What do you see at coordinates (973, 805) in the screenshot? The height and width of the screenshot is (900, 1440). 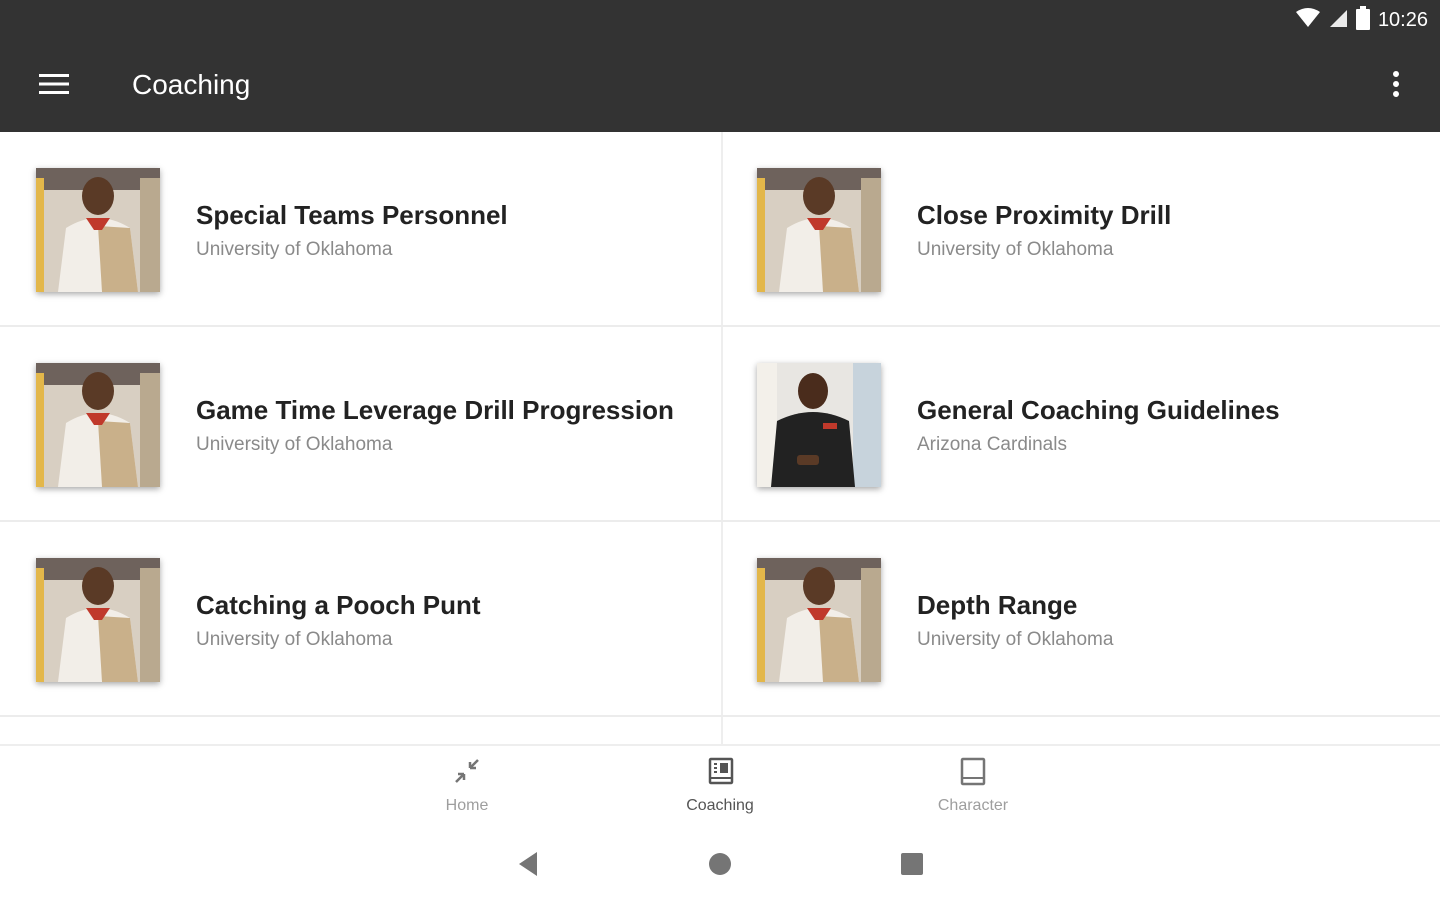 I see `nav-label: Character` at bounding box center [973, 805].